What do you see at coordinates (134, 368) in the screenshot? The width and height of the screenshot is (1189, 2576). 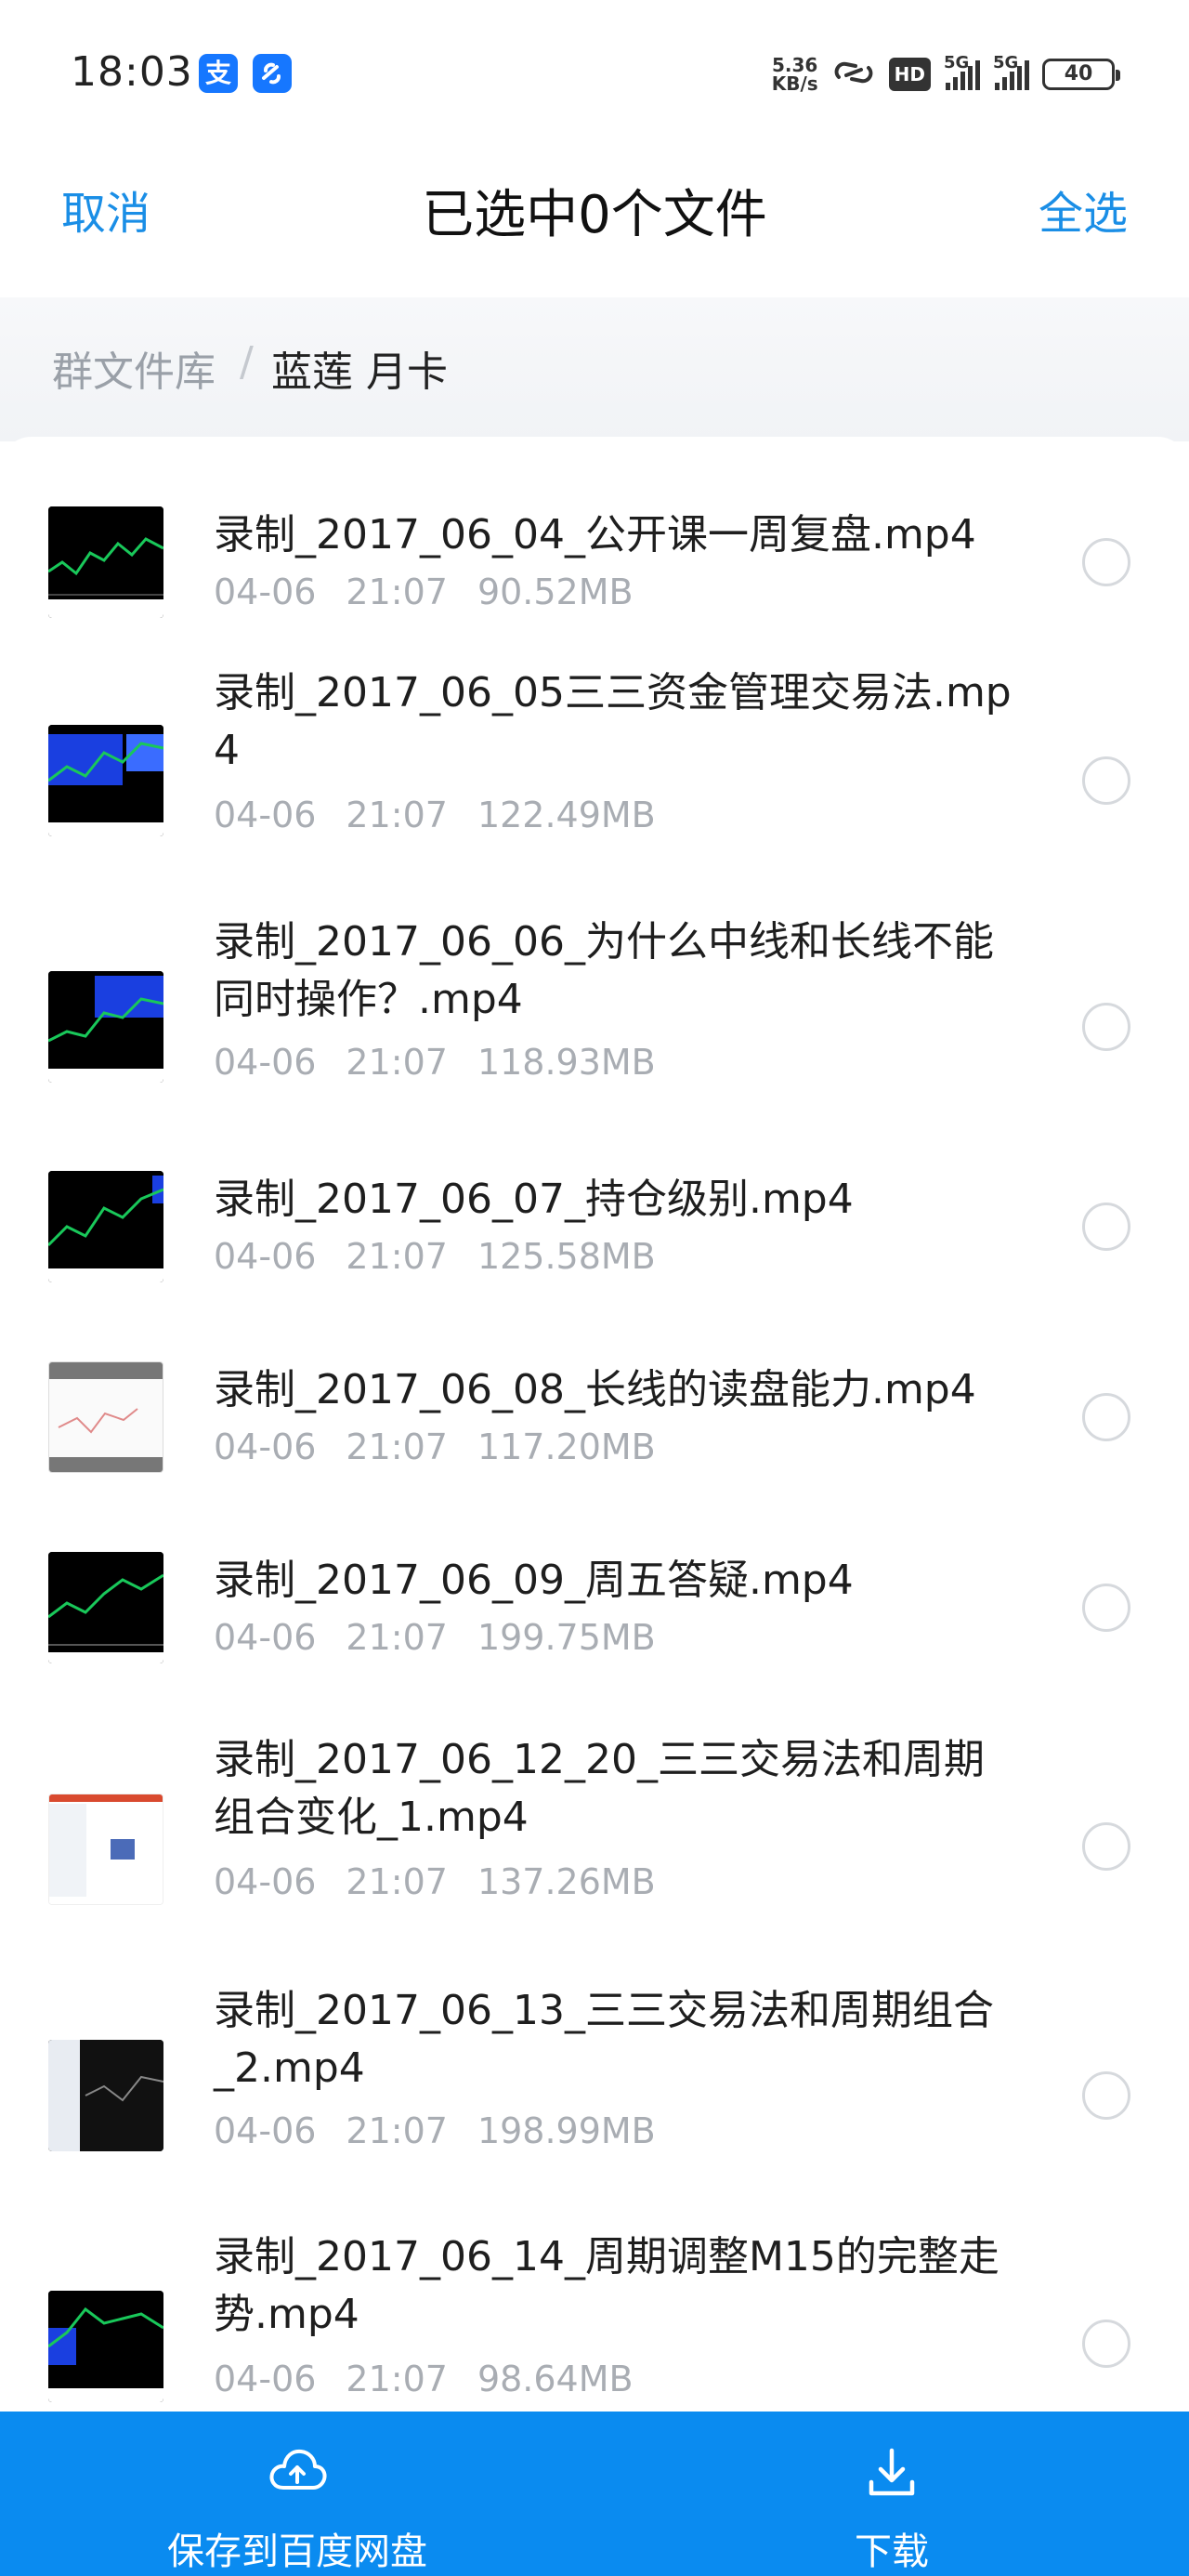 I see `breadcrumb-root: 群文件库` at bounding box center [134, 368].